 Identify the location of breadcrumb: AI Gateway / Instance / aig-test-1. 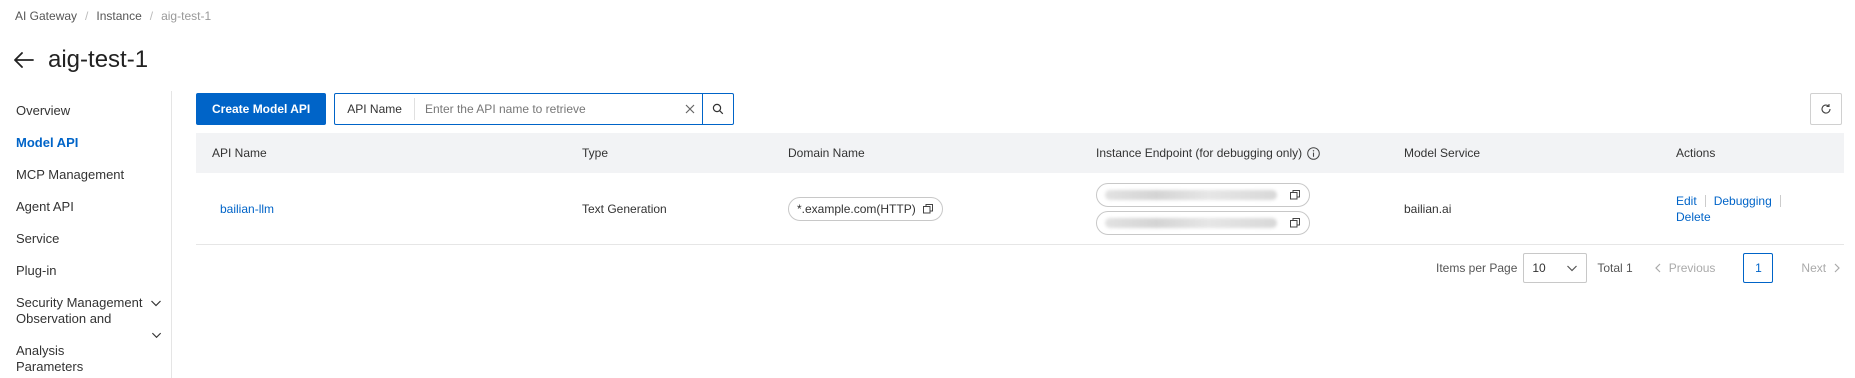
(113, 16).